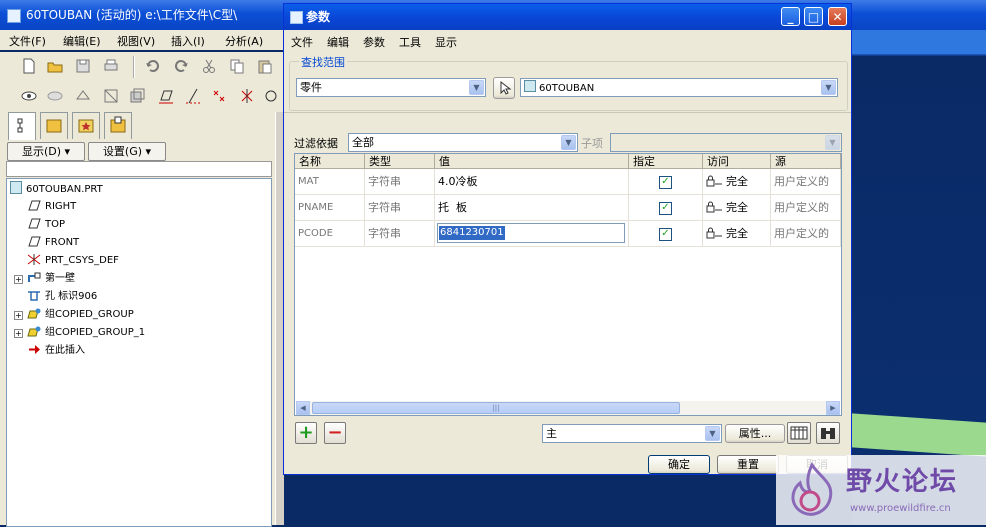 This screenshot has width=986, height=527. I want to click on coordinate-systems-display-icon, so click(247, 96).